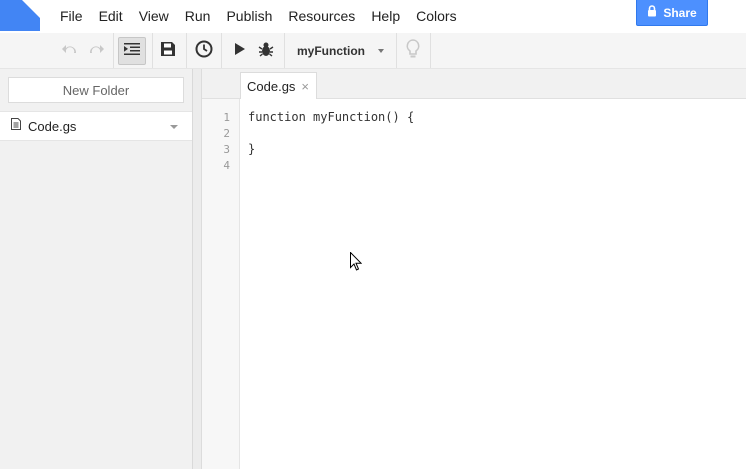  What do you see at coordinates (226, 117) in the screenshot?
I see `line-number: 1` at bounding box center [226, 117].